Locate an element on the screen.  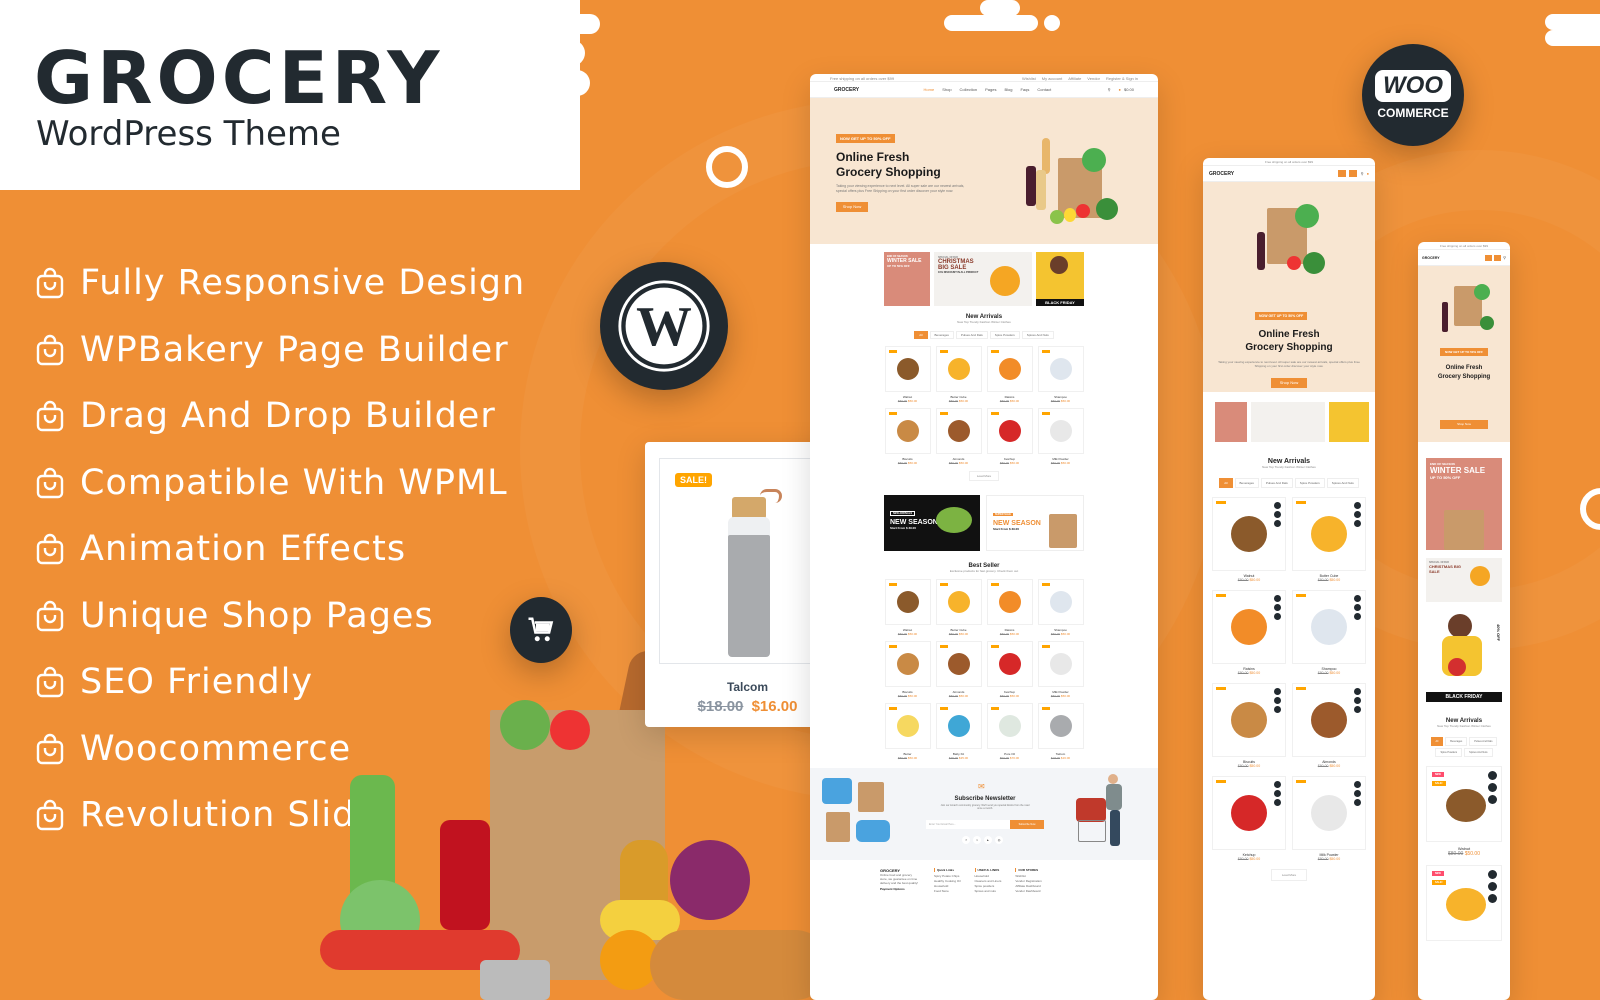
topbar-link: My account is located at coordinates (1052, 78).